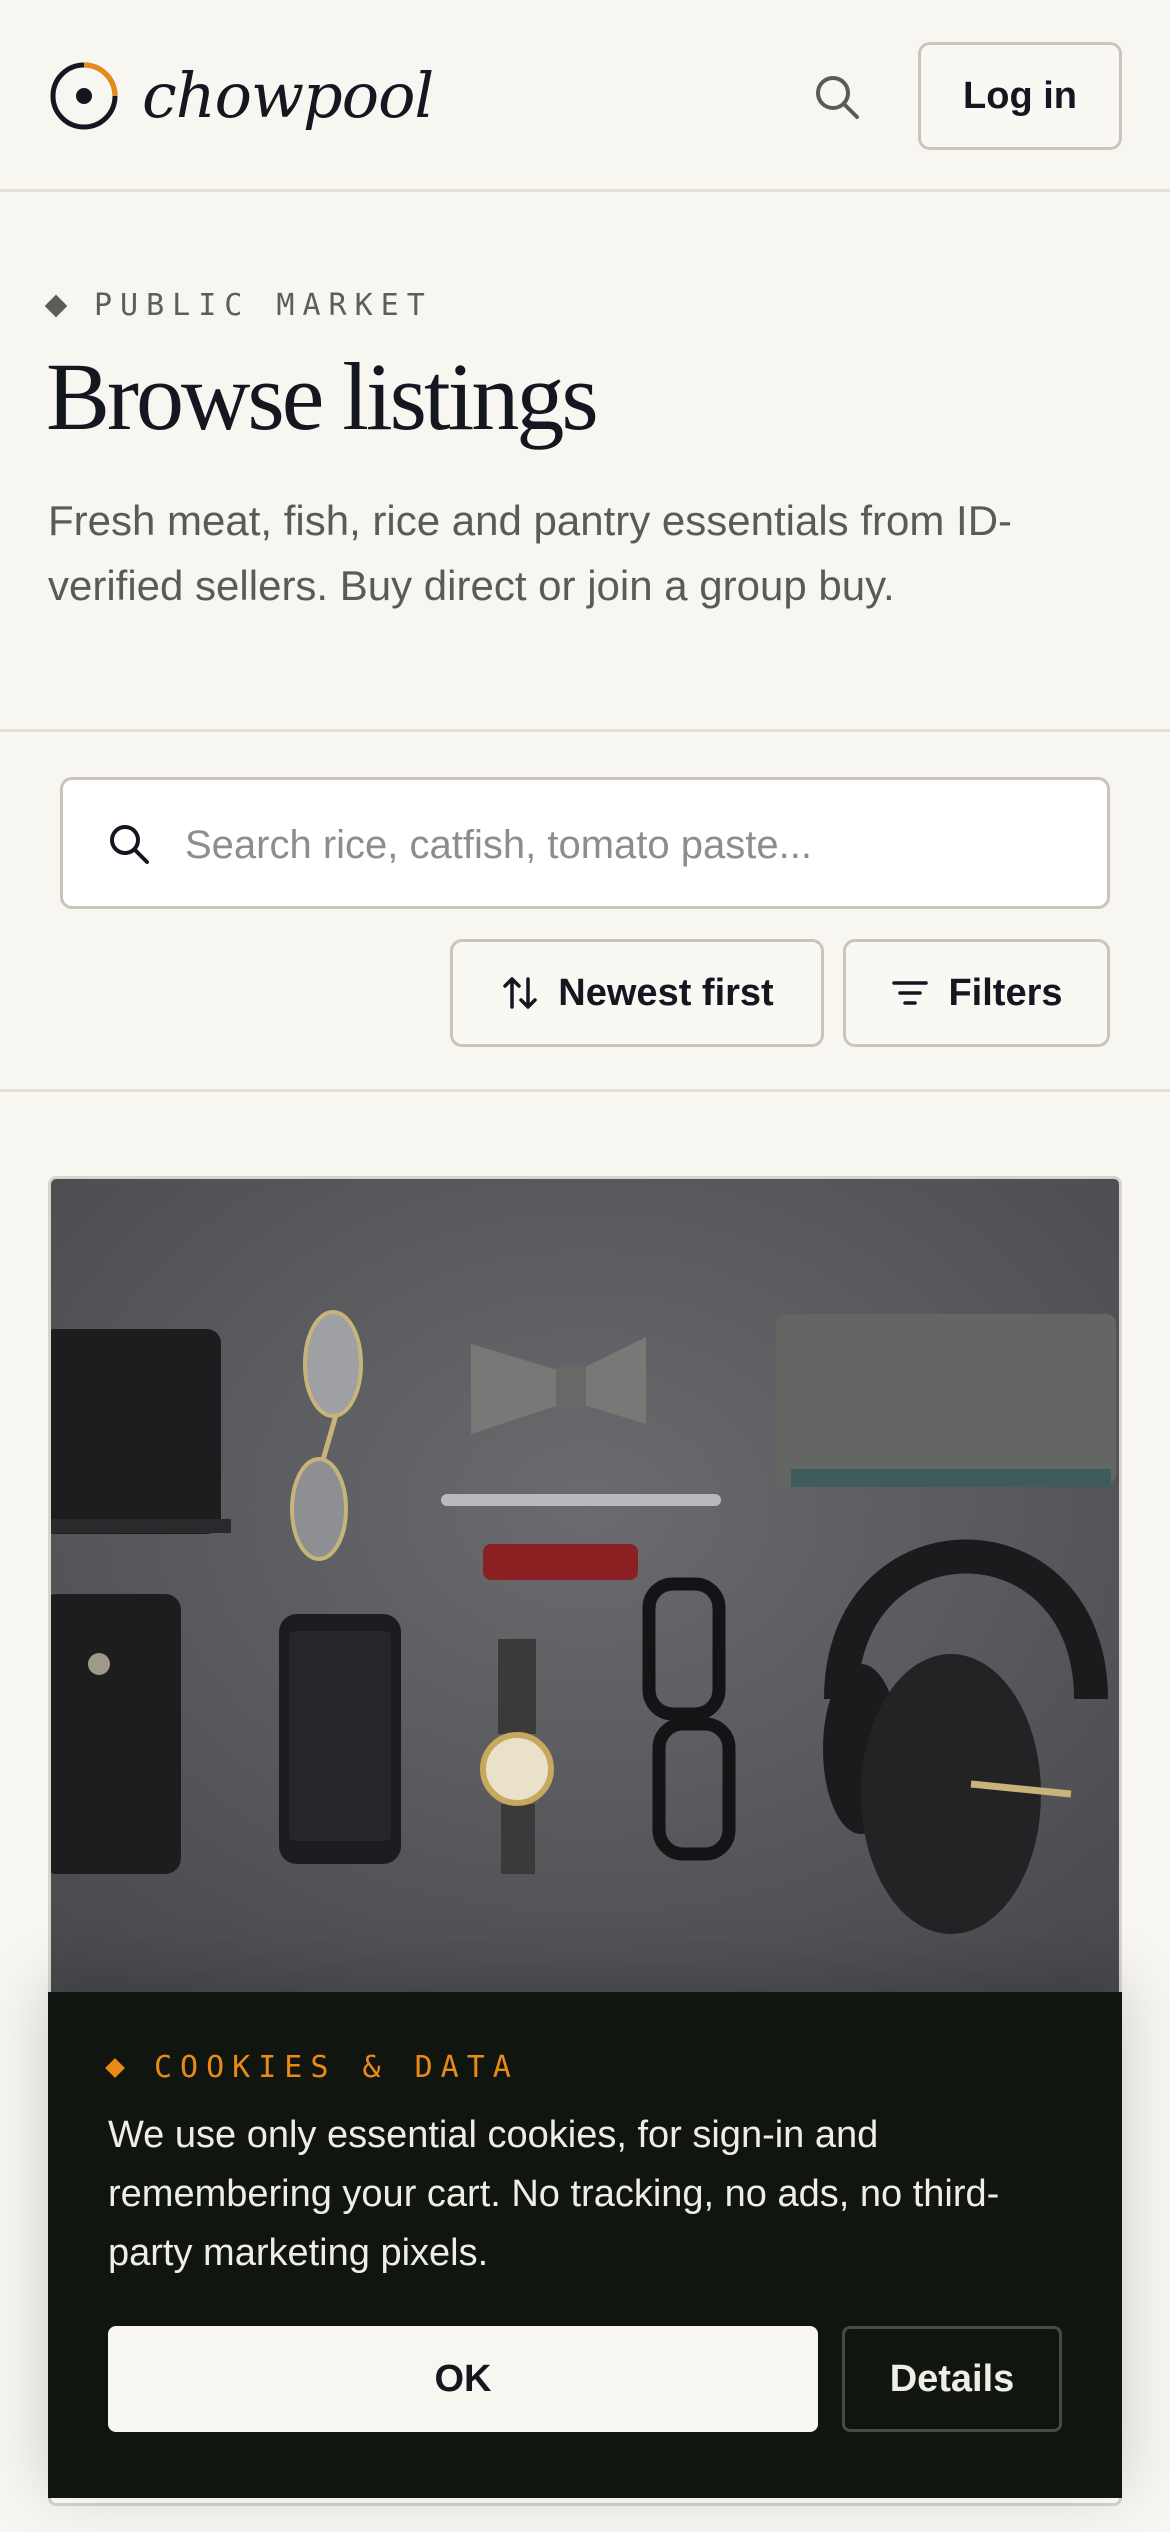  I want to click on cookie-eyebrow-label: COOKIES & DATA, so click(336, 2067).